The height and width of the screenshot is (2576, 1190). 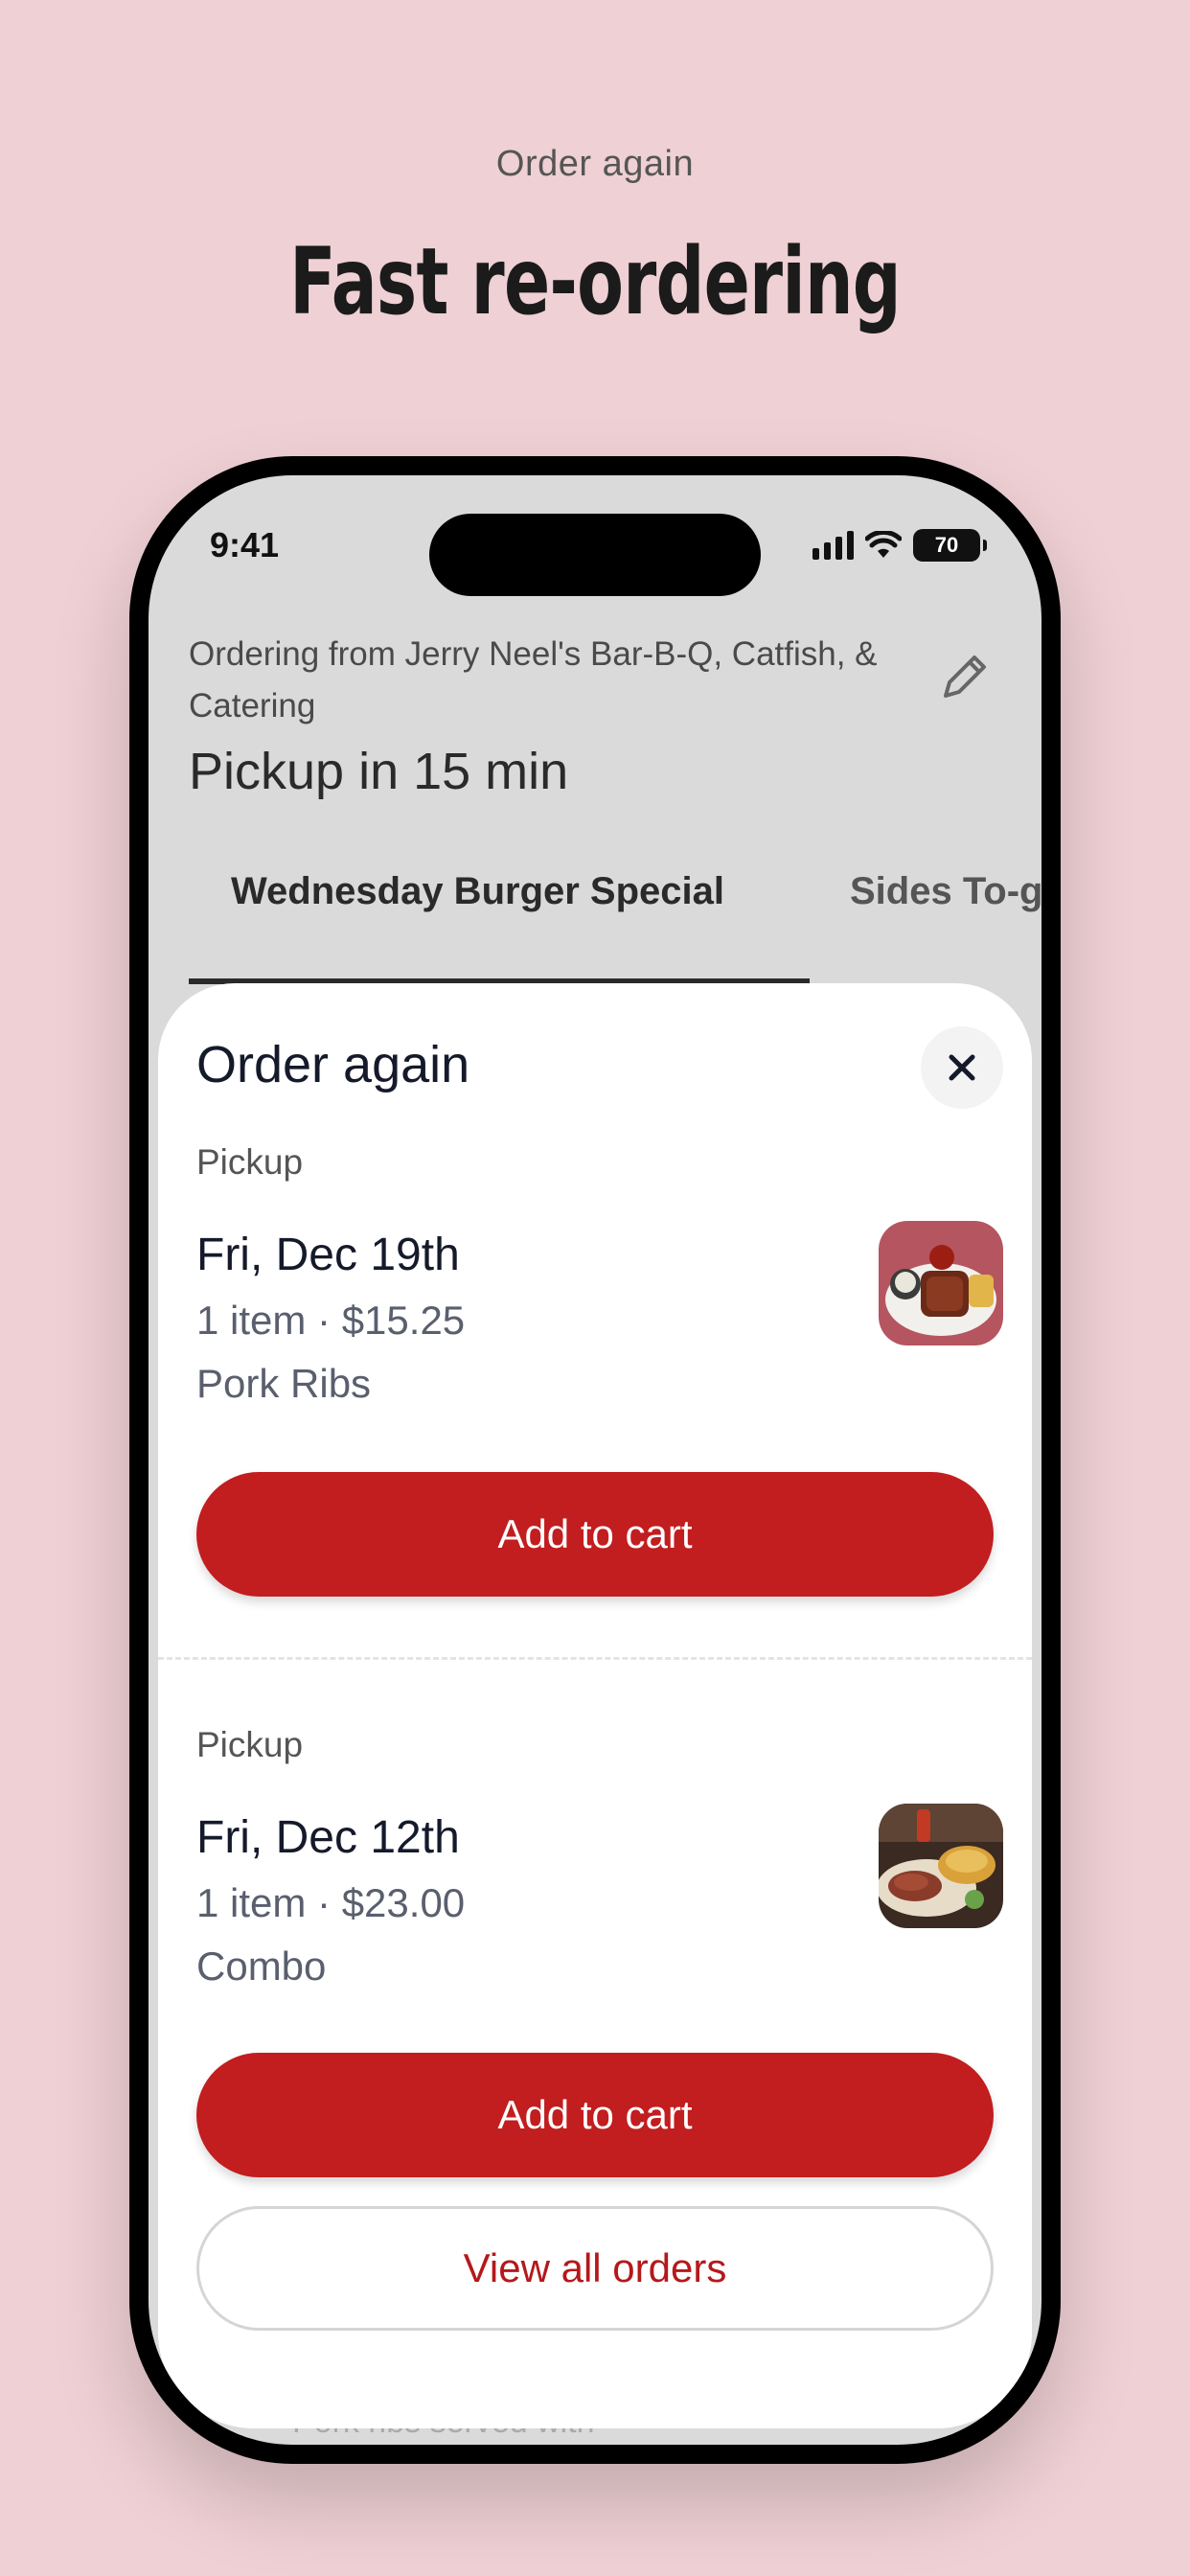 I want to click on promo-eyebrow: Order again, so click(x=595, y=164).